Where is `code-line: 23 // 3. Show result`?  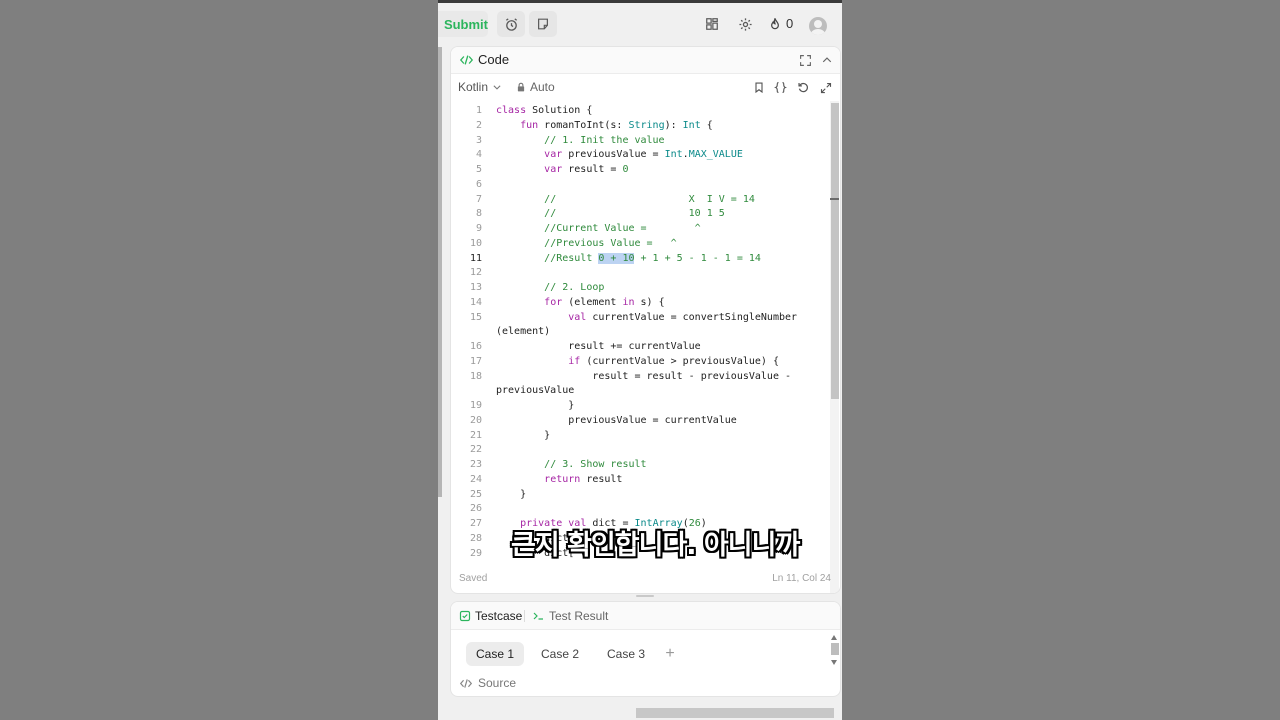 code-line: 23 // 3. Show result is located at coordinates (640, 464).